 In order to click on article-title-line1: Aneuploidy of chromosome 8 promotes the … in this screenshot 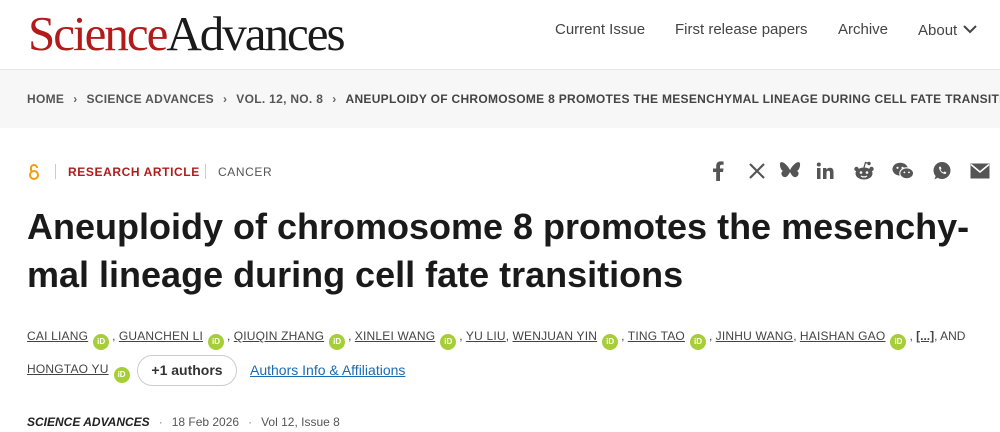, I will do `click(498, 226)`.